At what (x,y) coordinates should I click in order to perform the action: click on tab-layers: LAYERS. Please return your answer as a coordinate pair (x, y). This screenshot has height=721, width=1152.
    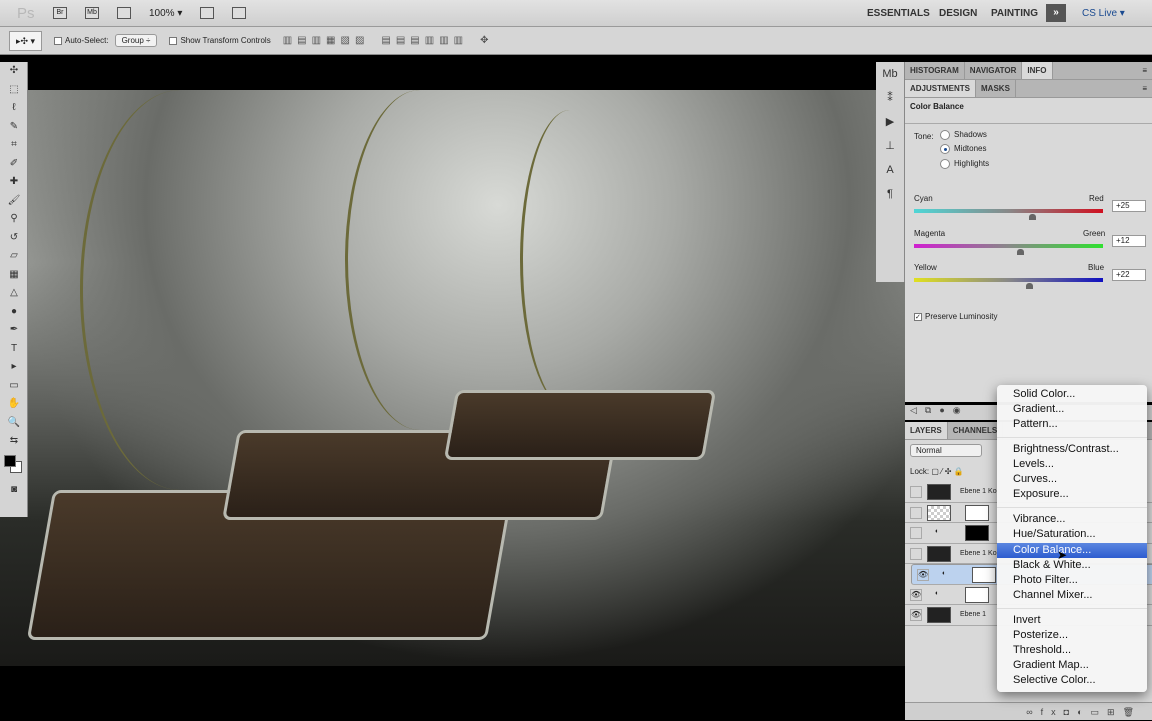
    Looking at the image, I should click on (926, 430).